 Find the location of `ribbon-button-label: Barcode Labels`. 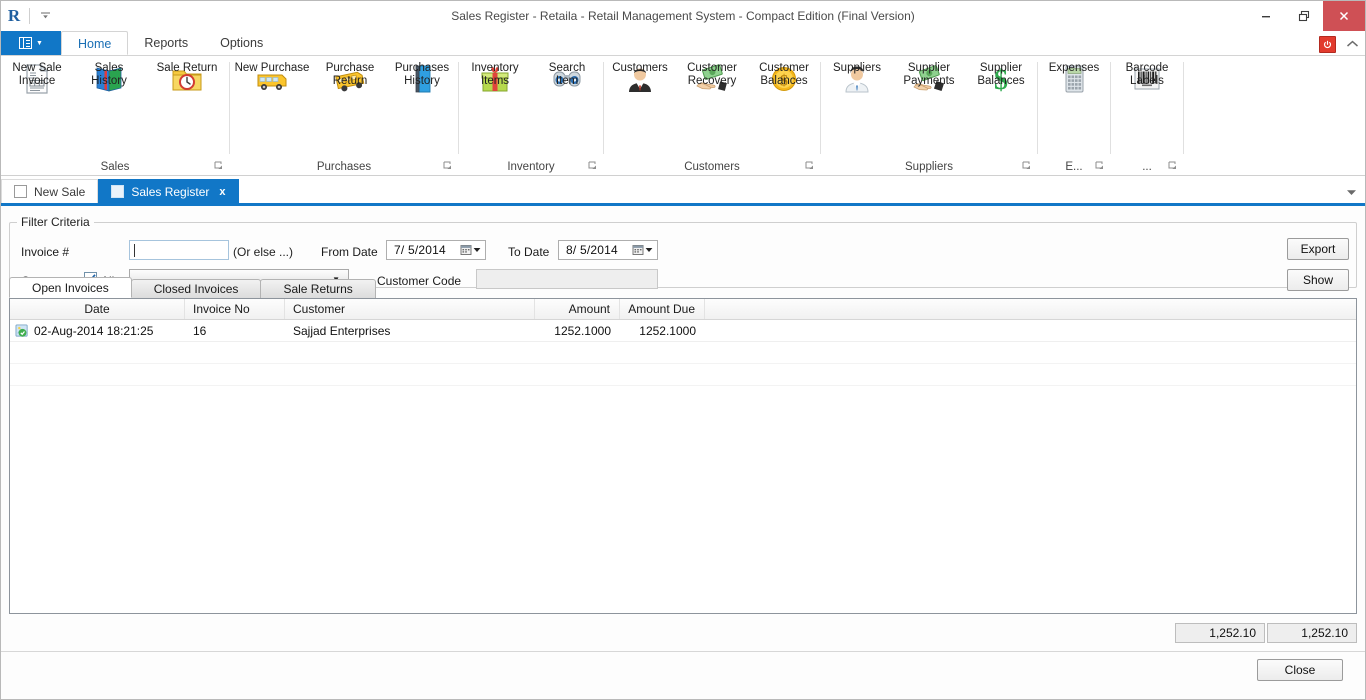

ribbon-button-label: Barcode Labels is located at coordinates (1147, 74).